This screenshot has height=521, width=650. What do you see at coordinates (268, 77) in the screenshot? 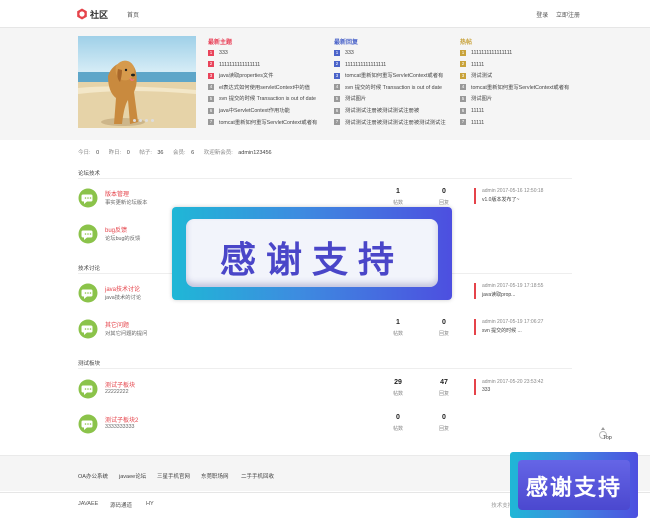
I see `list-item: 3 java读取properties文件` at bounding box center [268, 77].